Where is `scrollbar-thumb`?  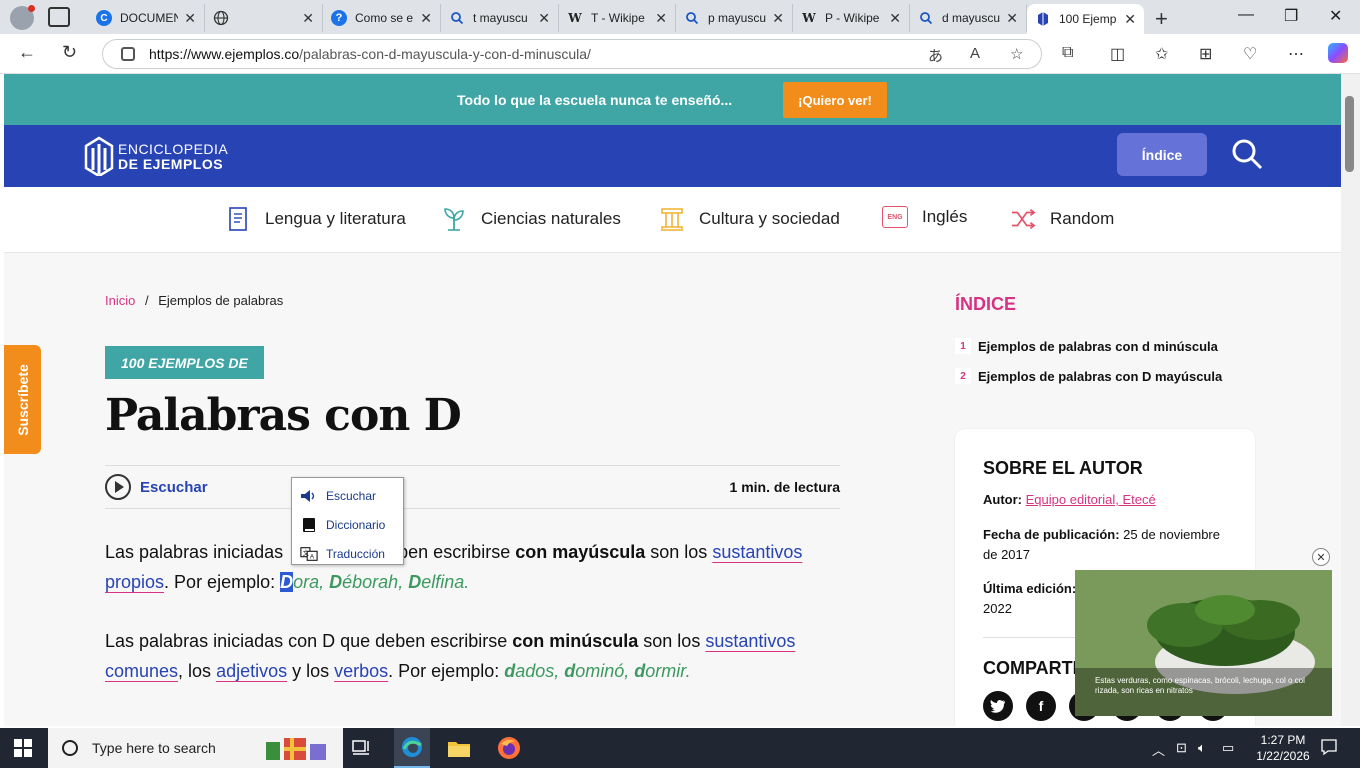 scrollbar-thumb is located at coordinates (1349, 134).